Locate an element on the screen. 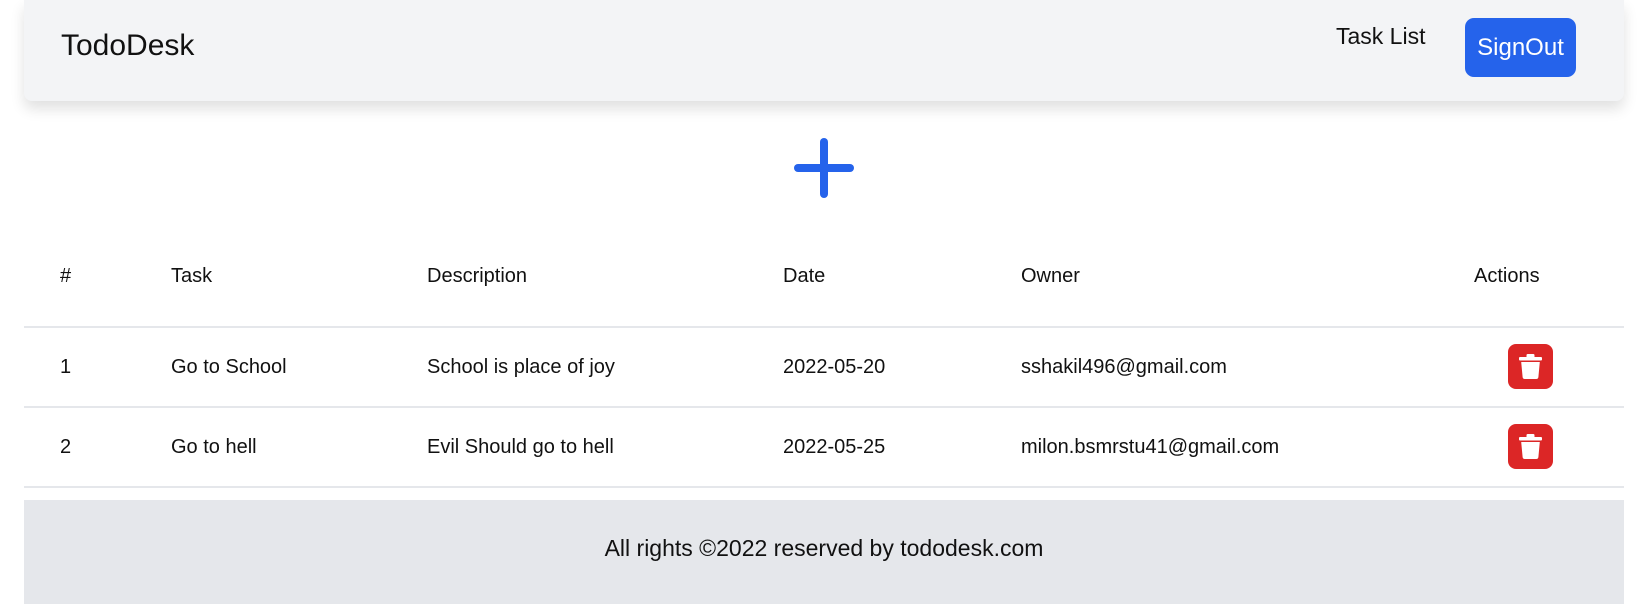 This screenshot has height=604, width=1647. row-date: 2022-05-25 is located at coordinates (834, 447).